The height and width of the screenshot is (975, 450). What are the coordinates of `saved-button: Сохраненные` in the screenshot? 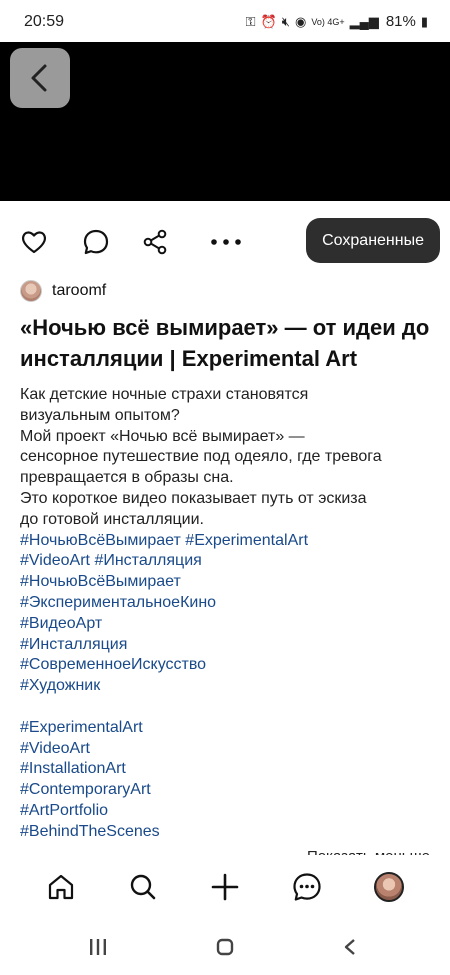 It's located at (373, 240).